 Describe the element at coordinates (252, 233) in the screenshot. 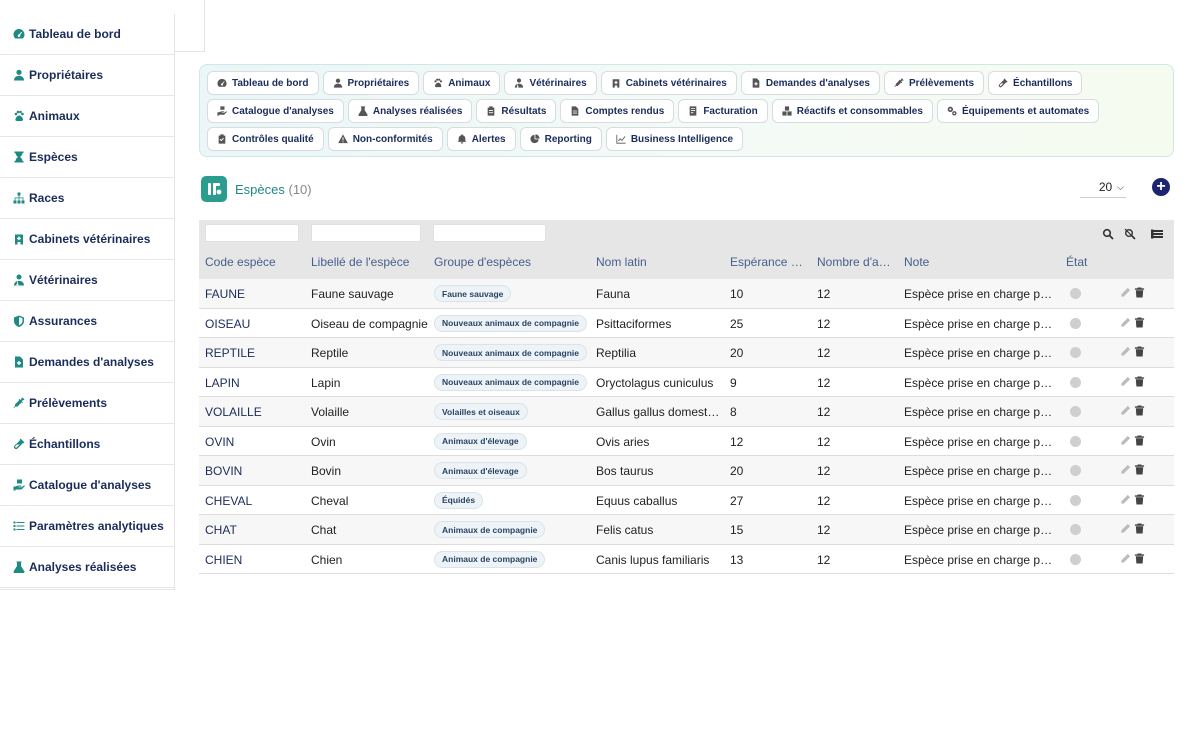

I see `filter-code-input` at that location.